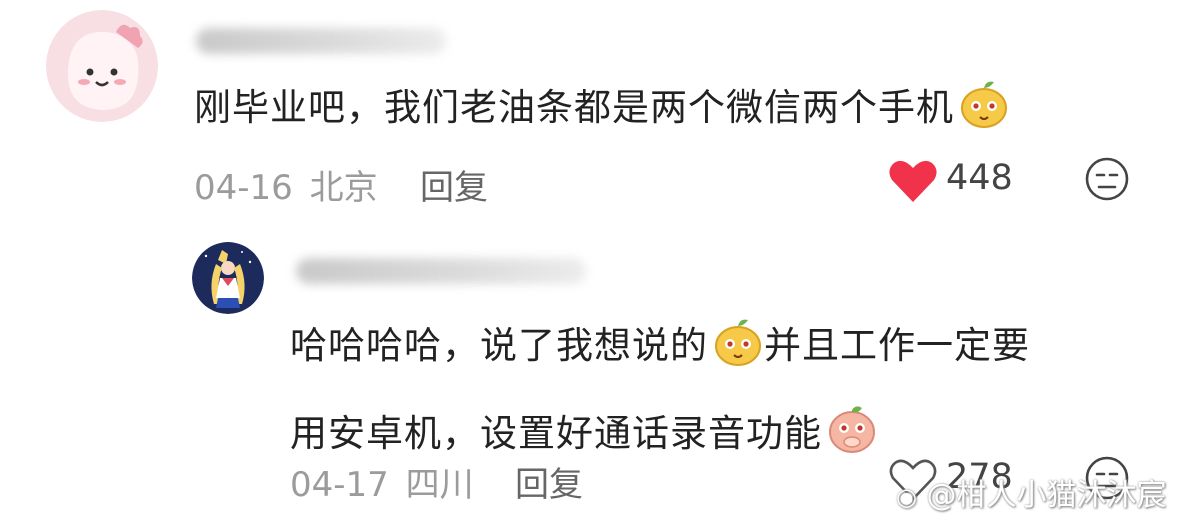 The width and height of the screenshot is (1179, 518). I want to click on commenter-avatar, so click(102, 66).